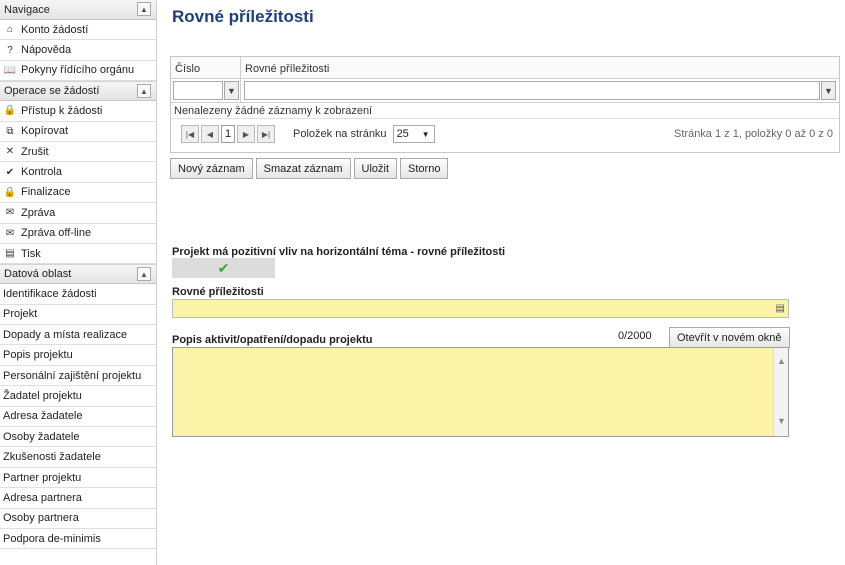 Image resolution: width=845 pixels, height=565 pixels. What do you see at coordinates (78, 193) in the screenshot?
I see `ops-item: 🔒 Finalizace` at bounding box center [78, 193].